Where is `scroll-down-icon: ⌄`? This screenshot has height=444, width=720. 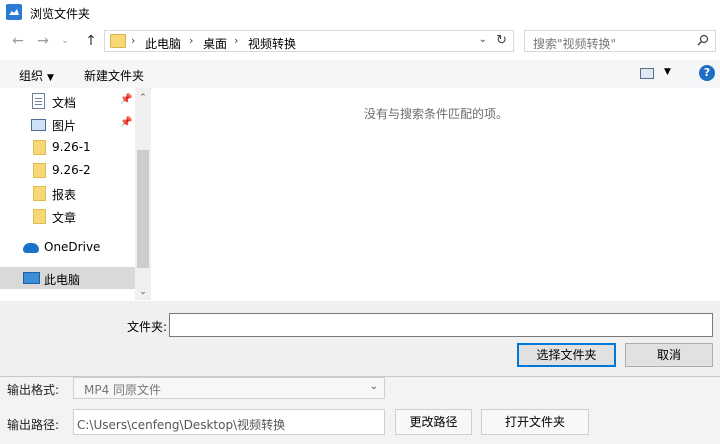 scroll-down-icon: ⌄ is located at coordinates (143, 292).